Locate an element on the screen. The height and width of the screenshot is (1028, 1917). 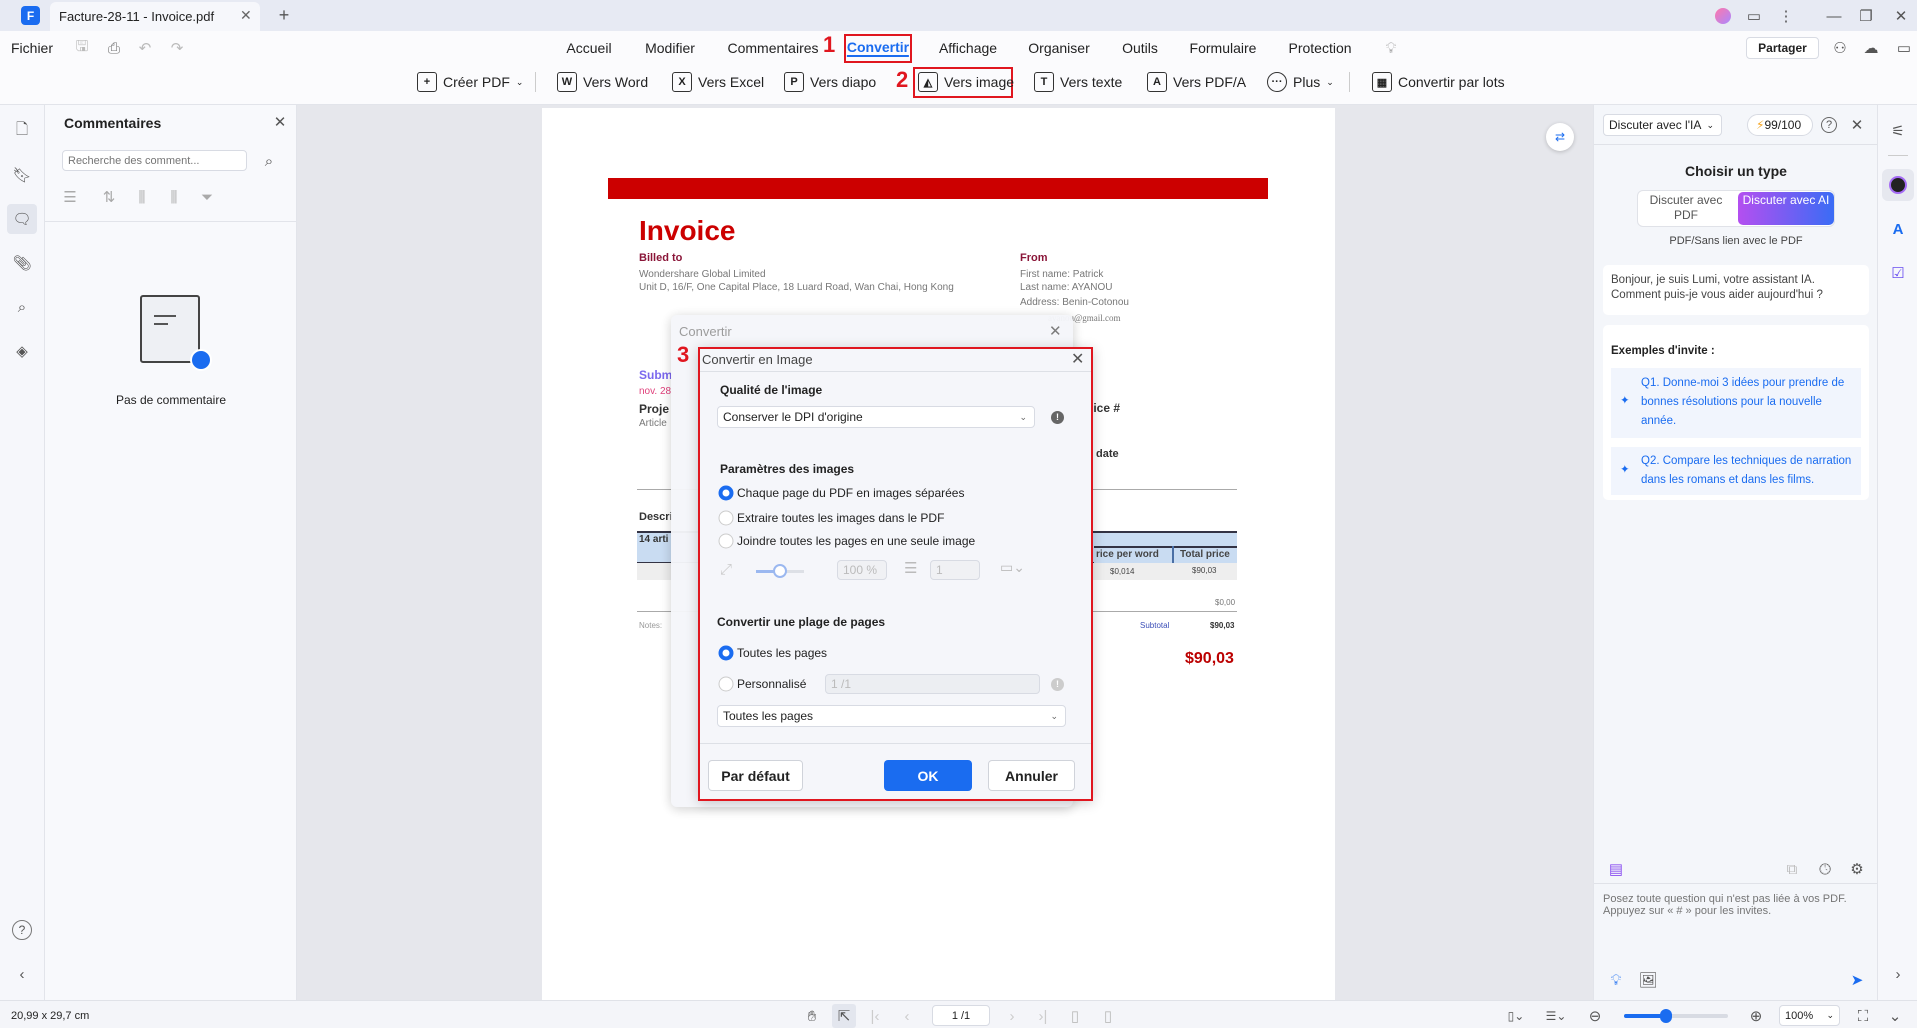
copy-icon: ⧉ is located at coordinates (1792, 869).